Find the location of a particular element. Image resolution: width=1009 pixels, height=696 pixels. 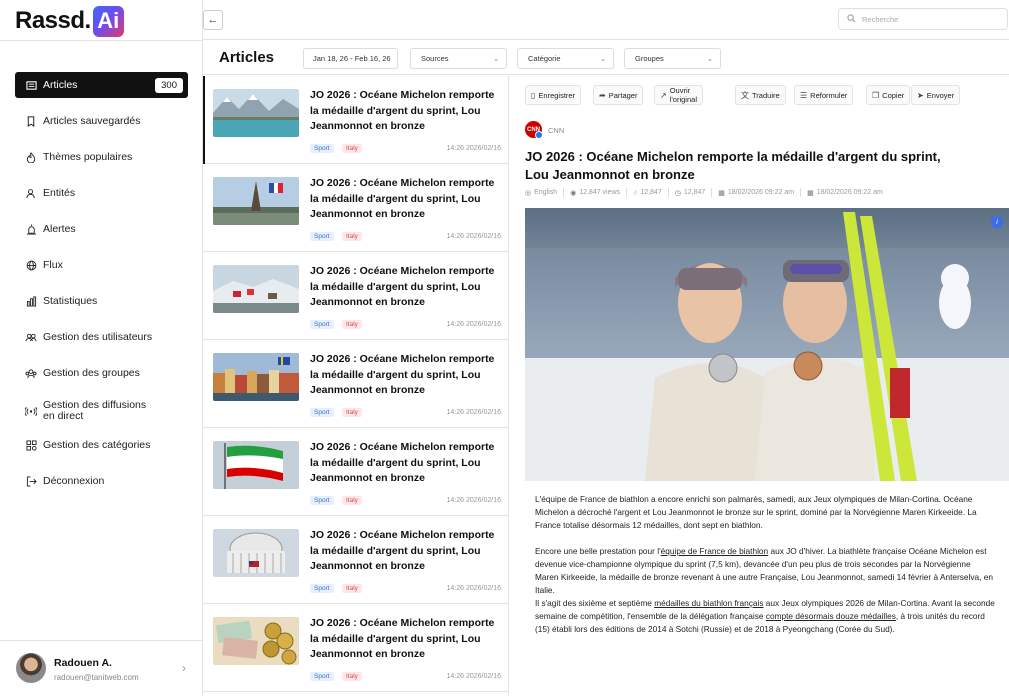

tag-sport: Sport is located at coordinates (322, 236).